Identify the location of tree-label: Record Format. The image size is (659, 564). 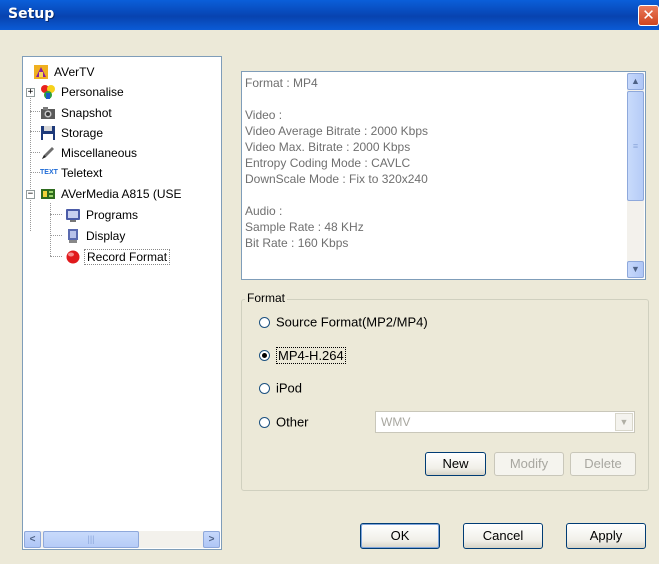
(127, 256).